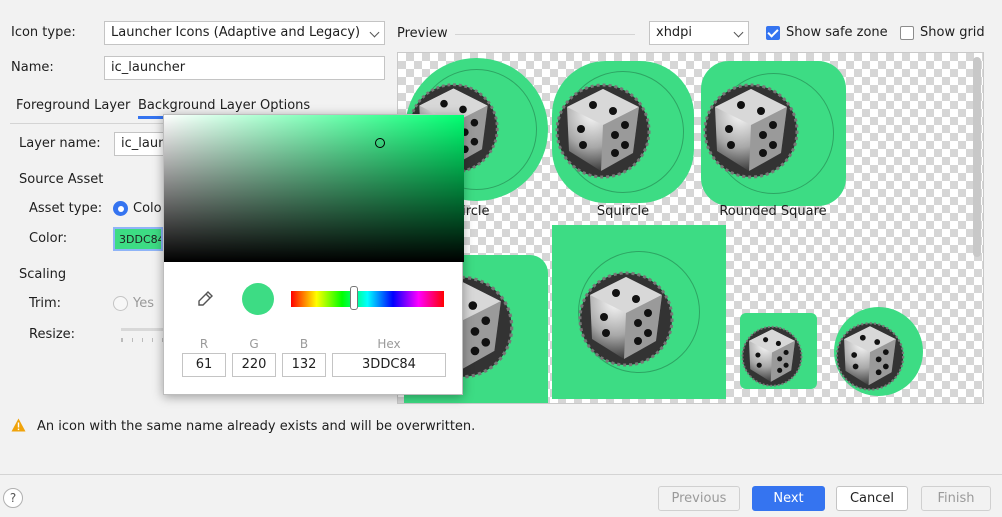 The height and width of the screenshot is (517, 1002). Describe the element at coordinates (304, 344) in the screenshot. I see `b-label: B` at that location.